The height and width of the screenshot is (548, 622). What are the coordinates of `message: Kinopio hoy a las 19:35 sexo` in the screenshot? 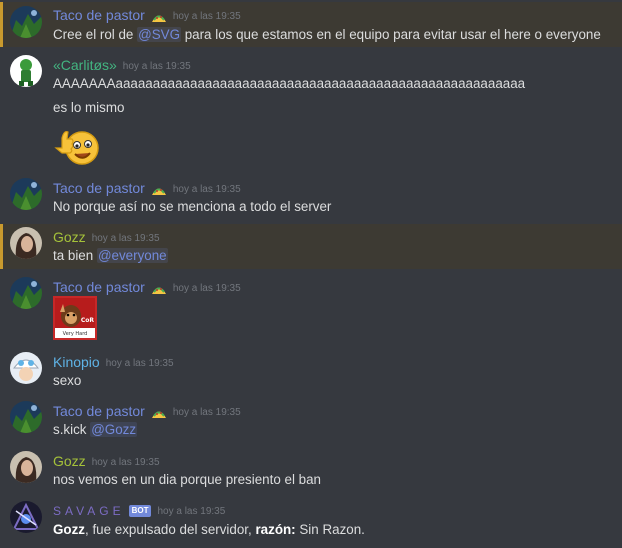 It's located at (311, 372).